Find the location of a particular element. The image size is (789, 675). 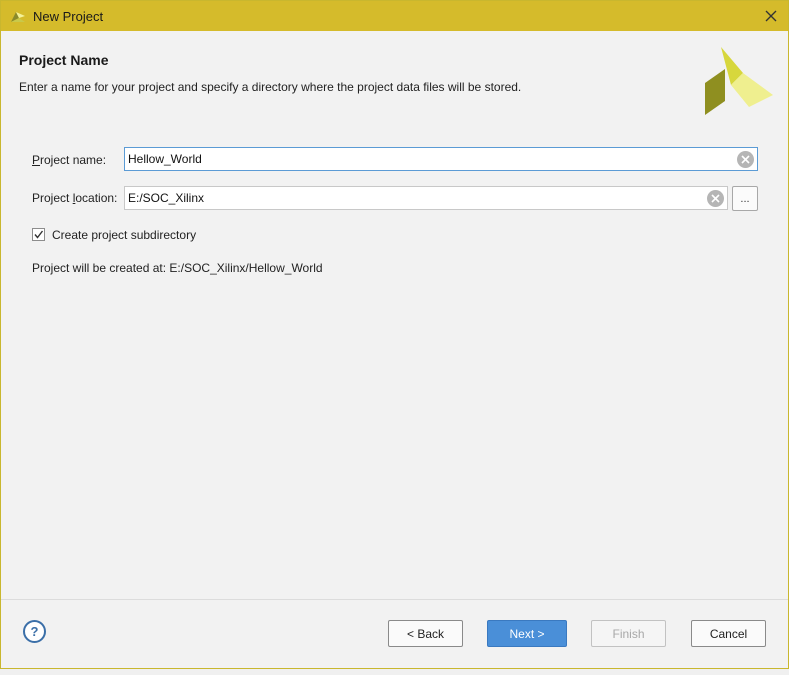

help-button: ? is located at coordinates (34, 631).